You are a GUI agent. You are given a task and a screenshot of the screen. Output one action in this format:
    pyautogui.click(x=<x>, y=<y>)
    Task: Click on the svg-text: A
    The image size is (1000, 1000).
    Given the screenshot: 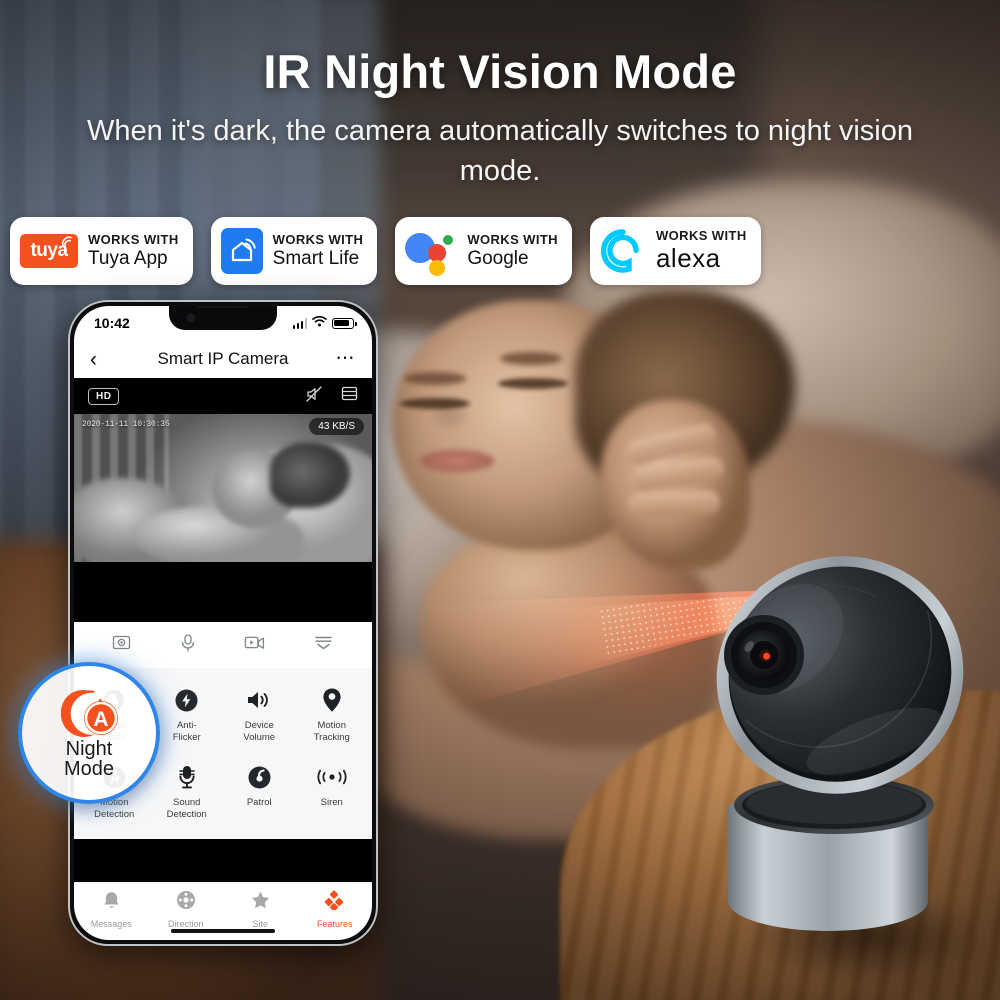 What is the action you would take?
    pyautogui.click(x=100, y=719)
    